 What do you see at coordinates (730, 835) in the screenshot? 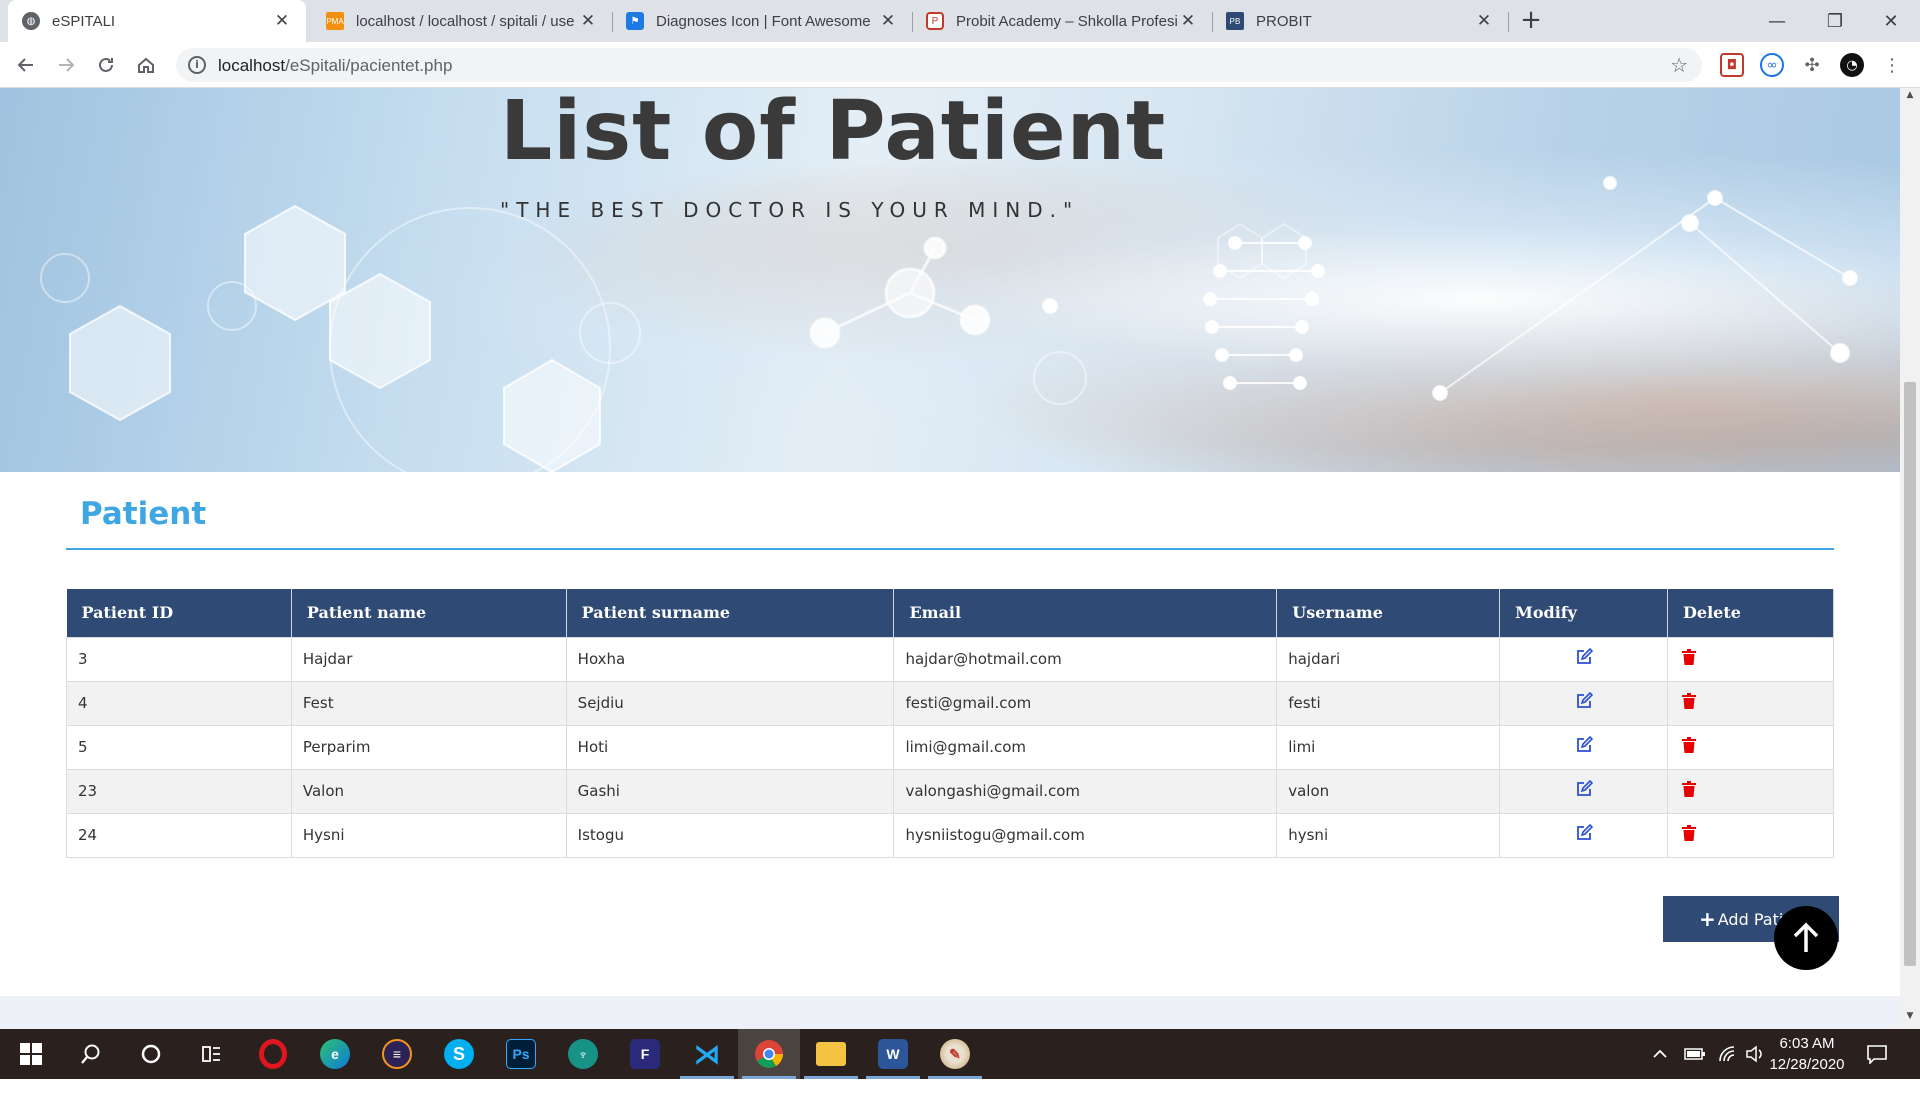
I see `cell-patient-surname: Istogu` at bounding box center [730, 835].